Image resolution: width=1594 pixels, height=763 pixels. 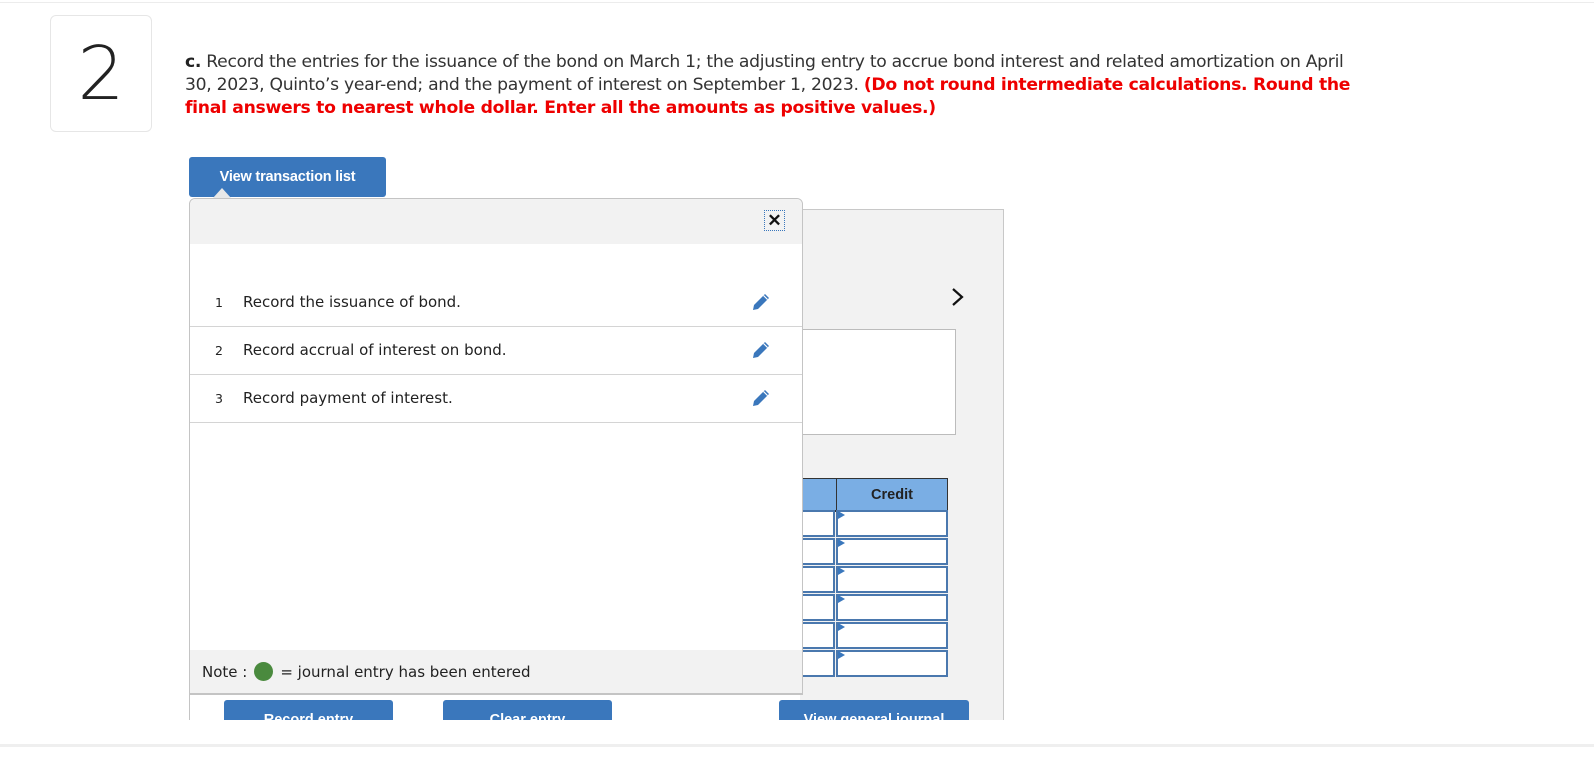 What do you see at coordinates (222, 193) in the screenshot?
I see `popup-caret` at bounding box center [222, 193].